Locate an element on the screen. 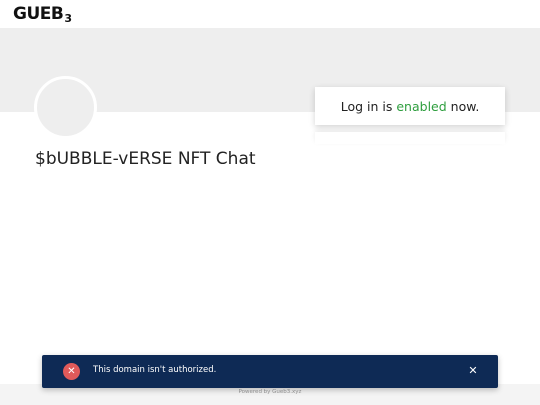  error-x-icon: ✕ is located at coordinates (71, 371).